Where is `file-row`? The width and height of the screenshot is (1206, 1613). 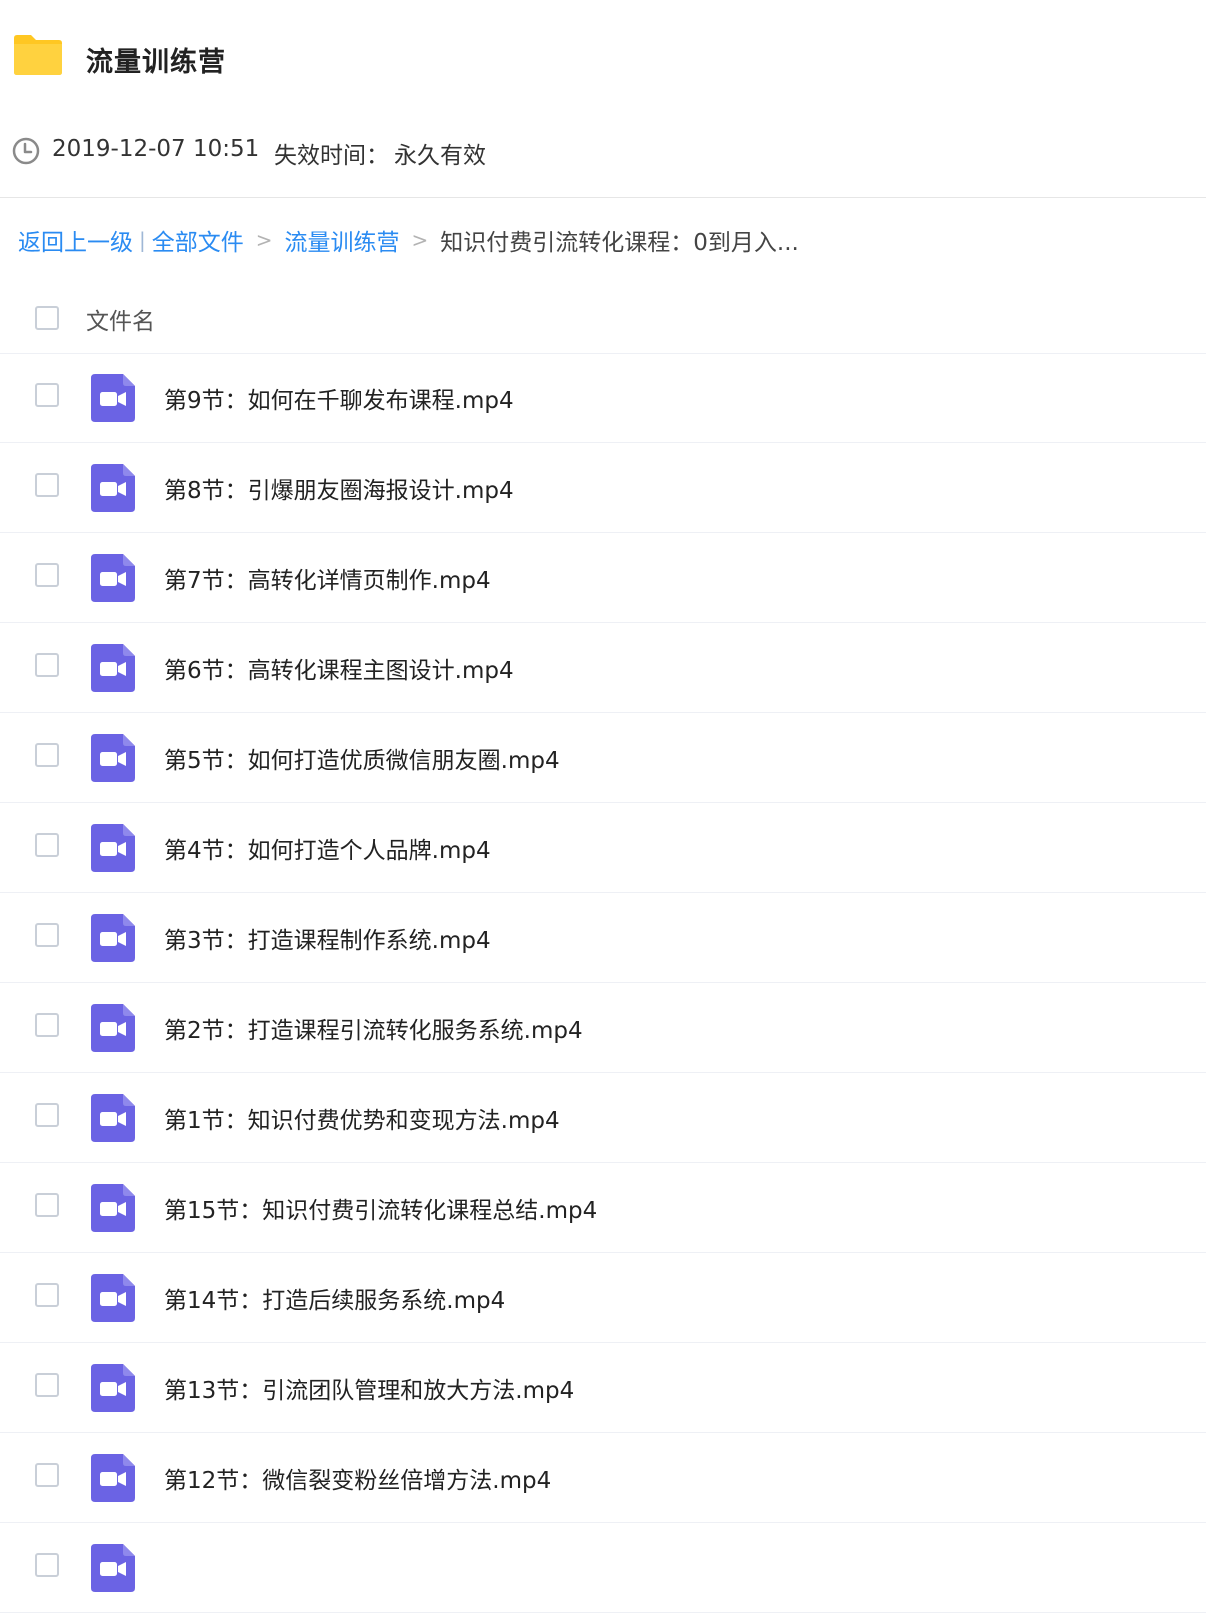
file-row is located at coordinates (603, 1568).